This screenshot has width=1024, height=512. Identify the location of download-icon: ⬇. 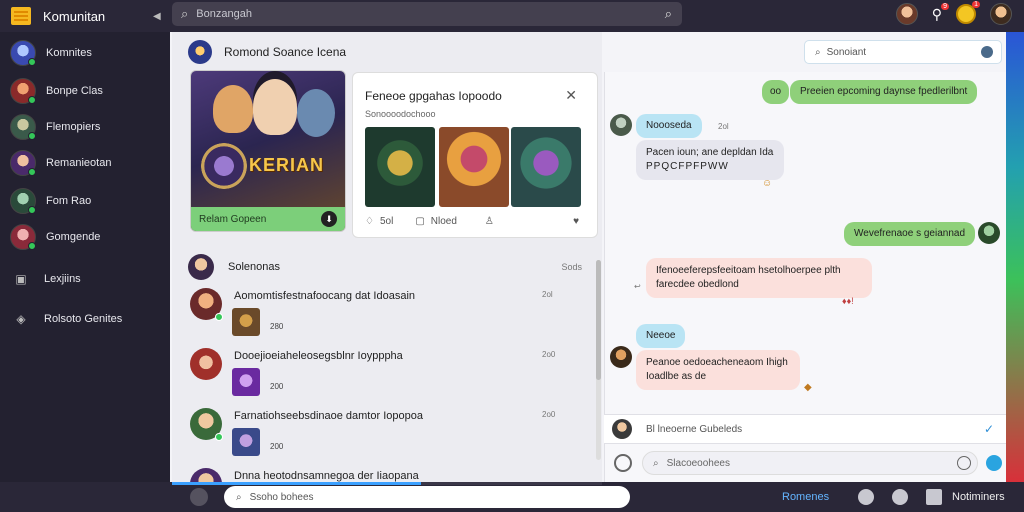
(329, 219).